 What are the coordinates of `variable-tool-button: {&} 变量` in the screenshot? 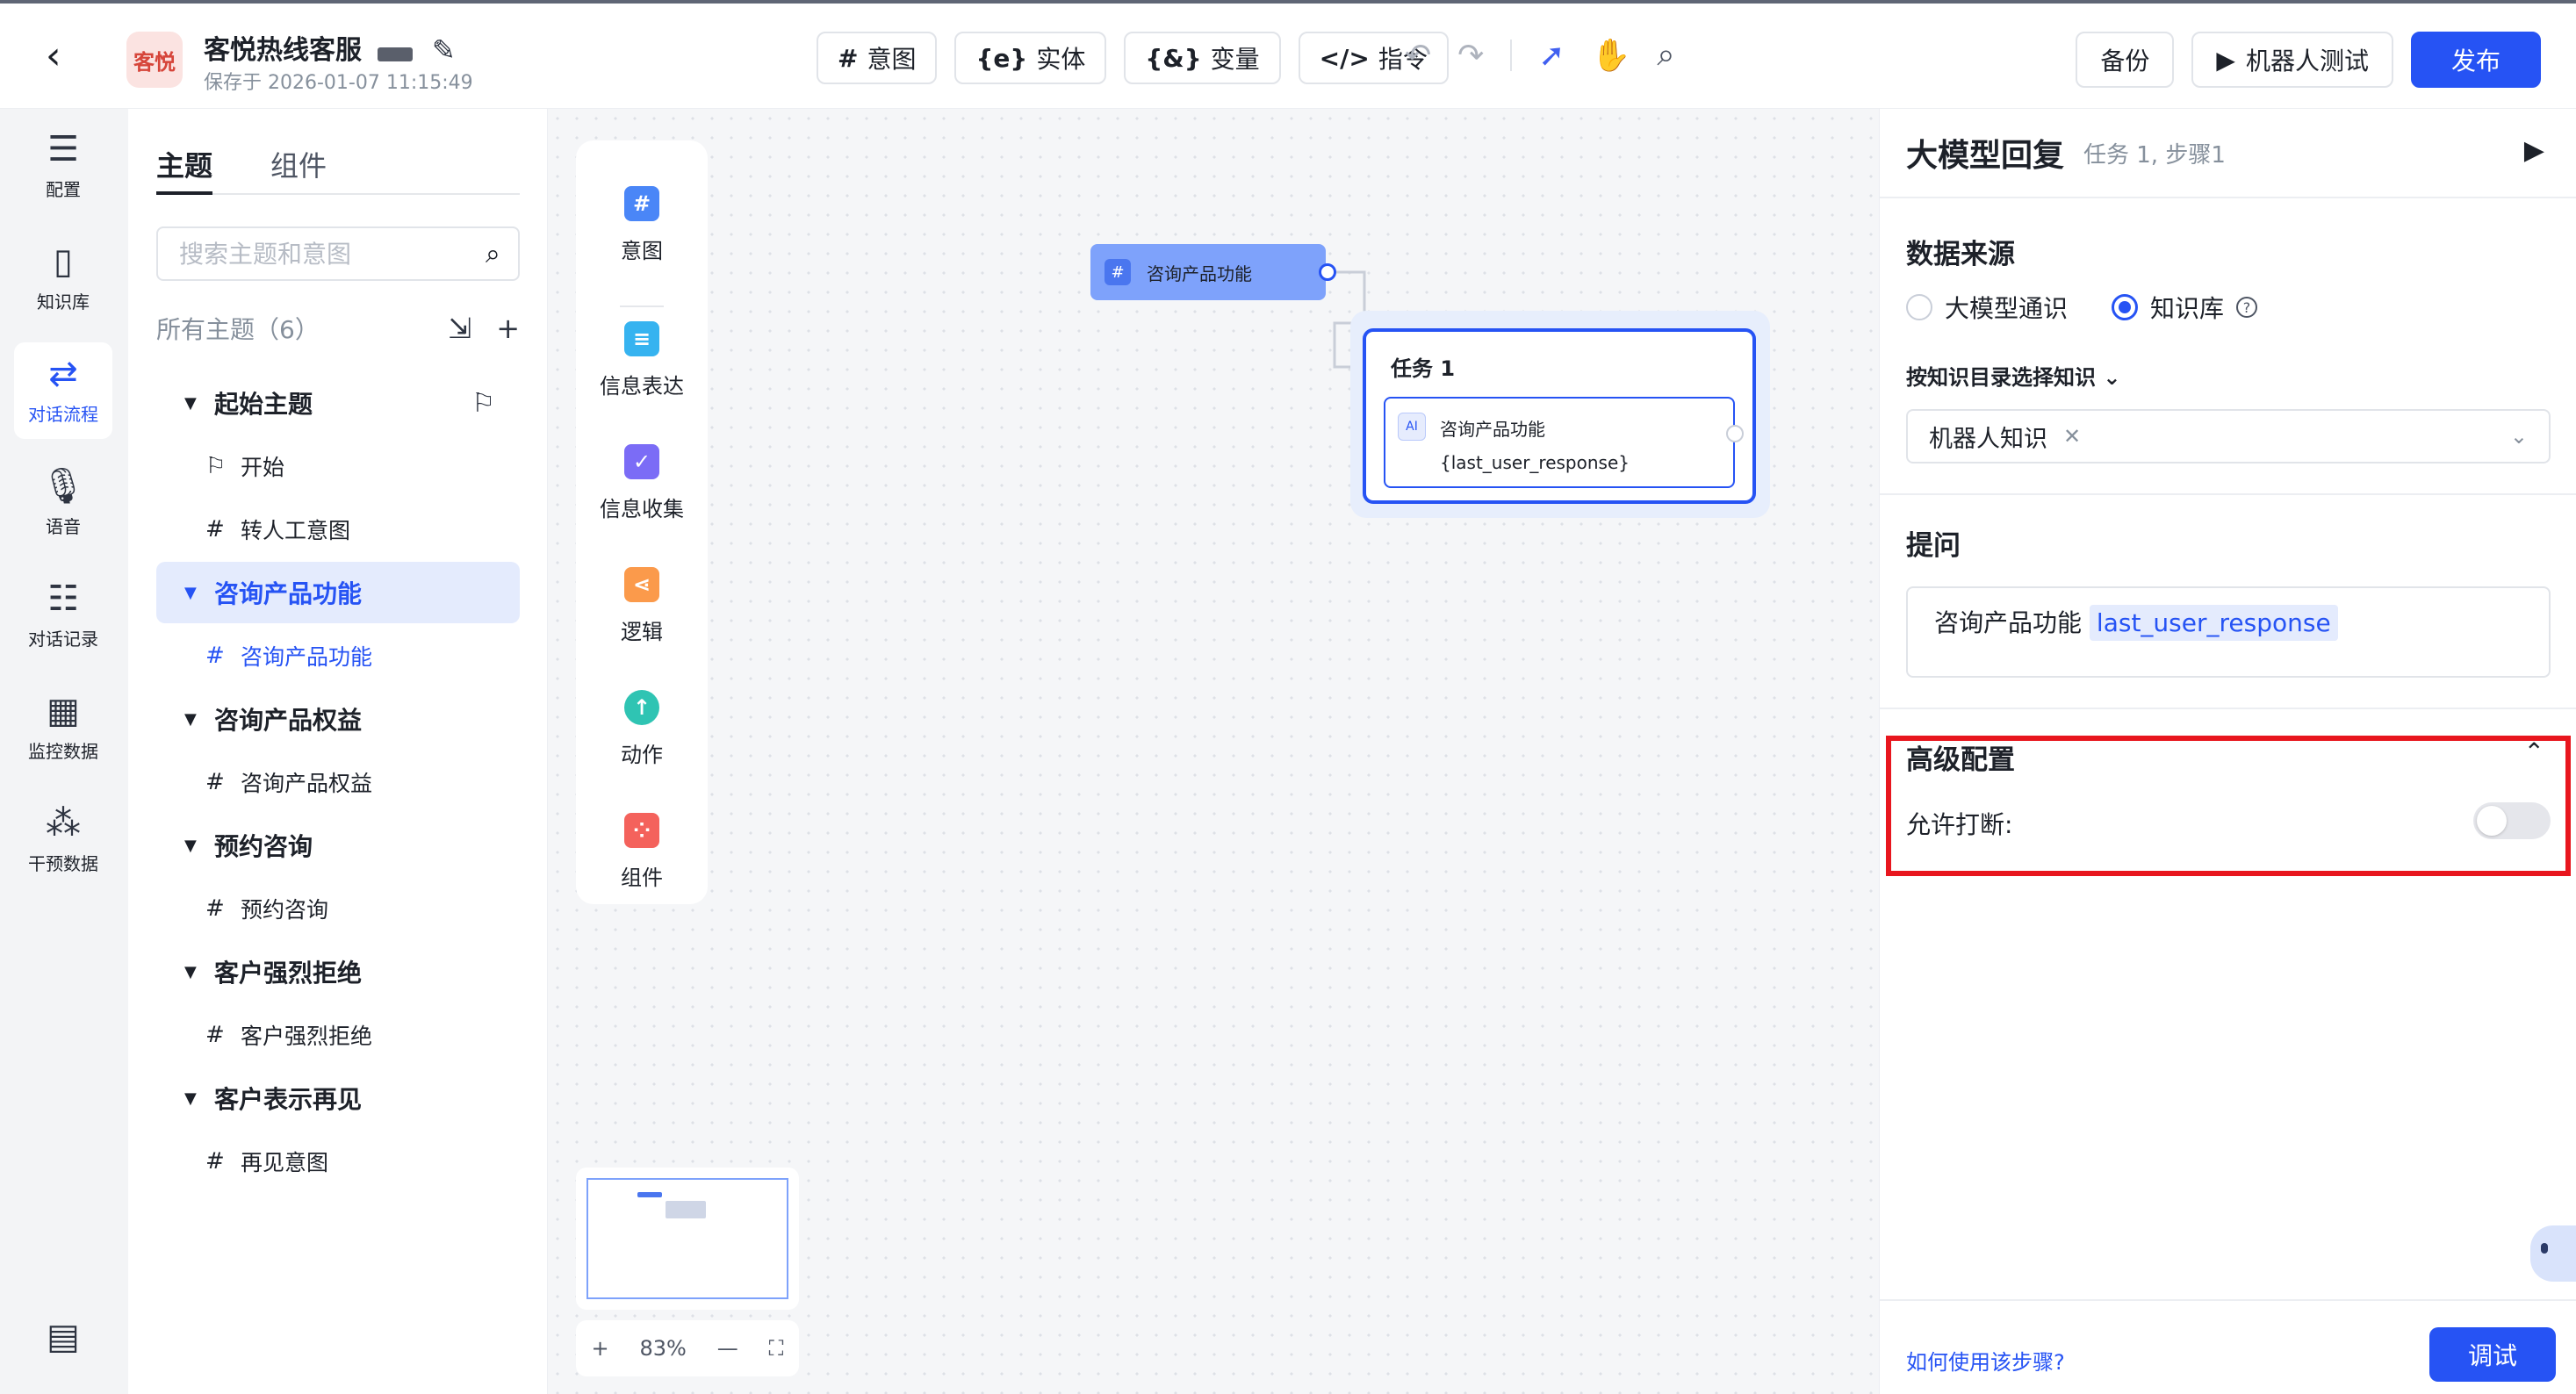 It's located at (1202, 58).